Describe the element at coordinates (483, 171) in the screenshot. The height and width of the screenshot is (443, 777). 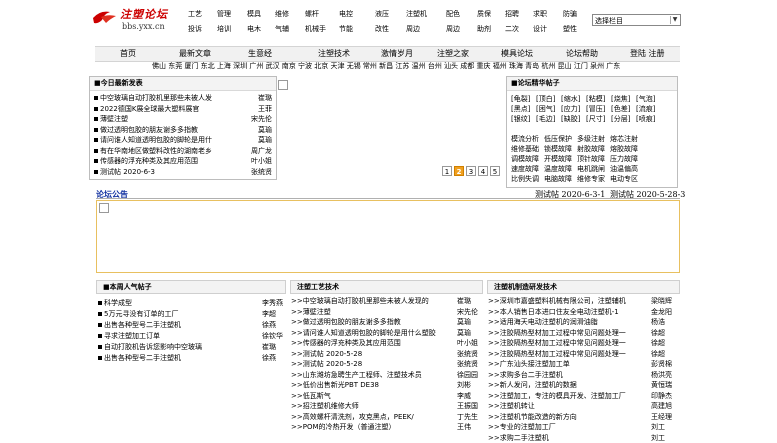
I see `page-4-button: 4` at that location.